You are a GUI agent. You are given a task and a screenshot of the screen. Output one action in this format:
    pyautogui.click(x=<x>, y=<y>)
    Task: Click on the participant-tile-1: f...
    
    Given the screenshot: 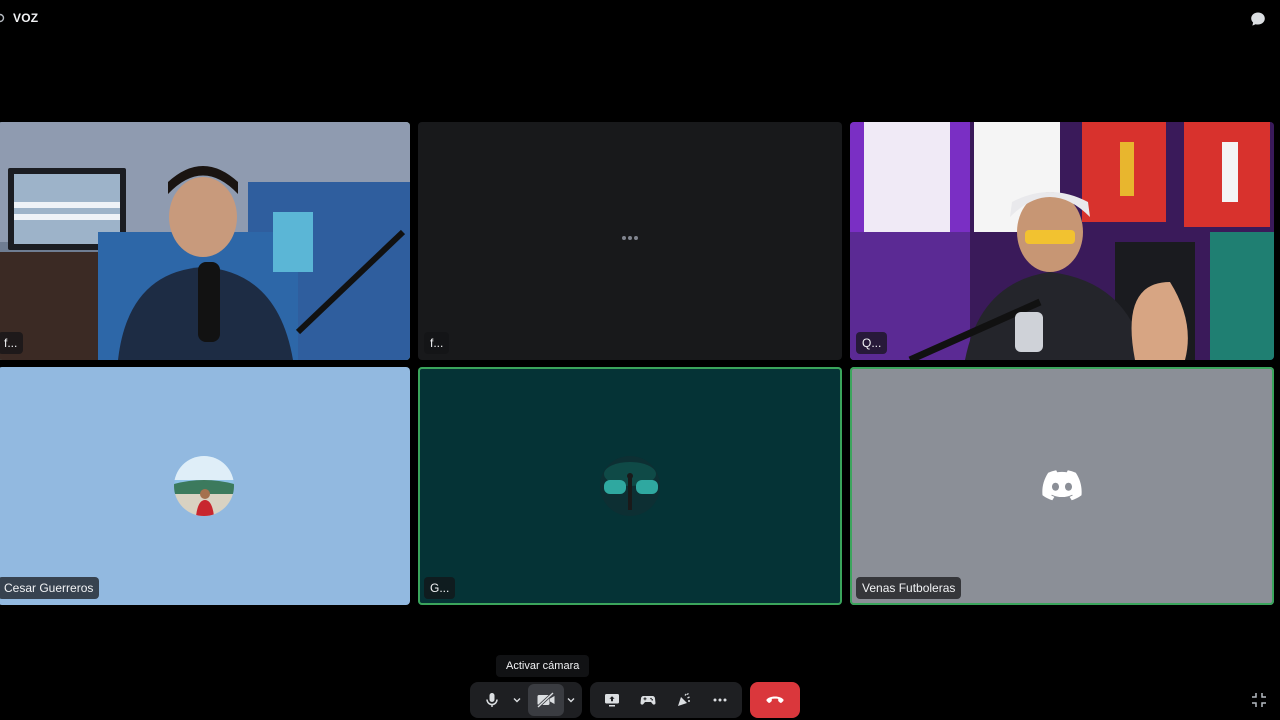 What is the action you would take?
    pyautogui.click(x=205, y=241)
    